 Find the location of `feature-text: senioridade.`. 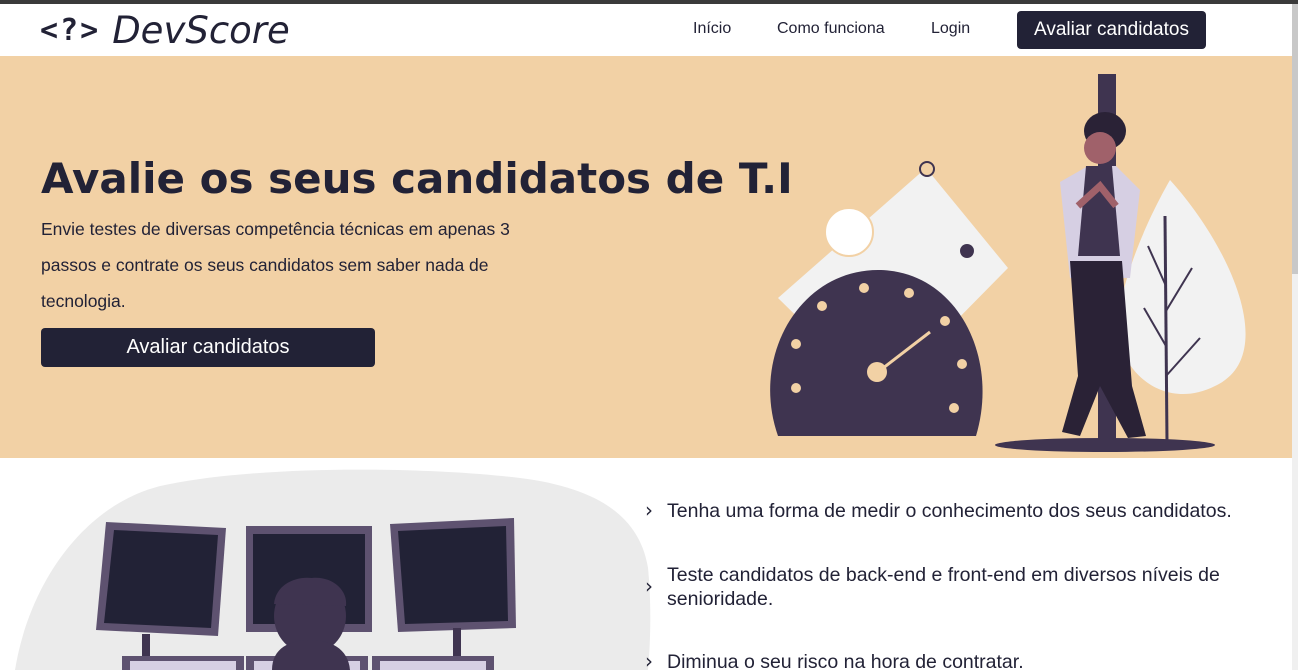

feature-text: senioridade. is located at coordinates (720, 599).